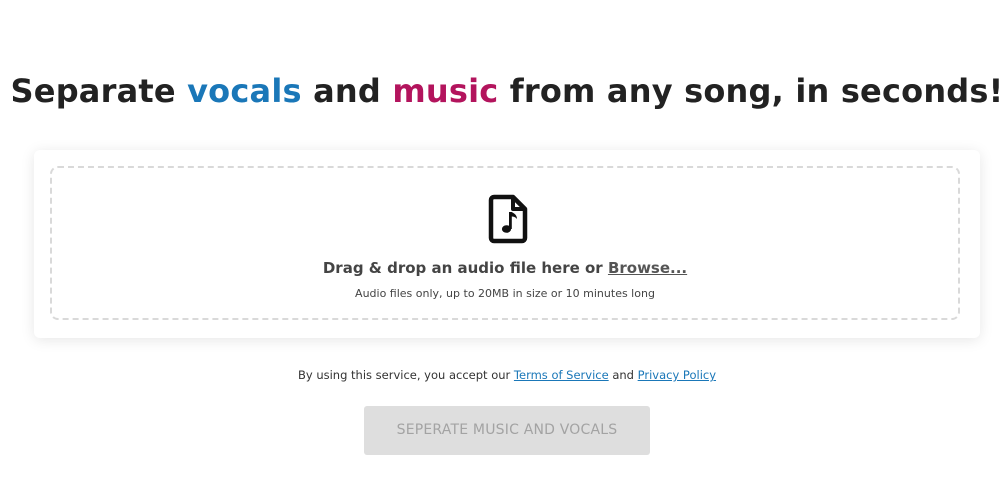 The image size is (1000, 481). I want to click on dropzone-prompt-text: Drag & drop an audio file here or, so click(465, 268).